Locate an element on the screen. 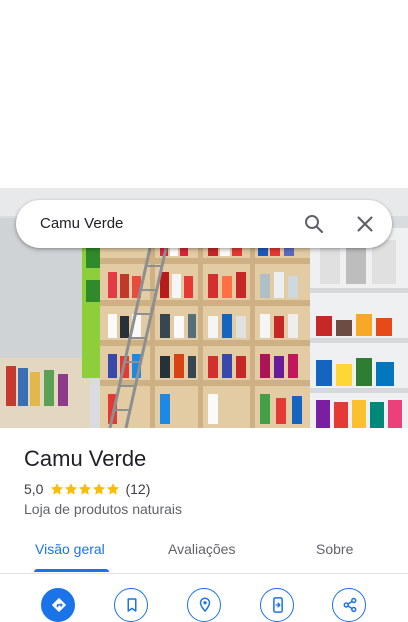 This screenshot has height=622, width=408. tab-bar: Visão geral Avaliações Sobre is located at coordinates (204, 552).